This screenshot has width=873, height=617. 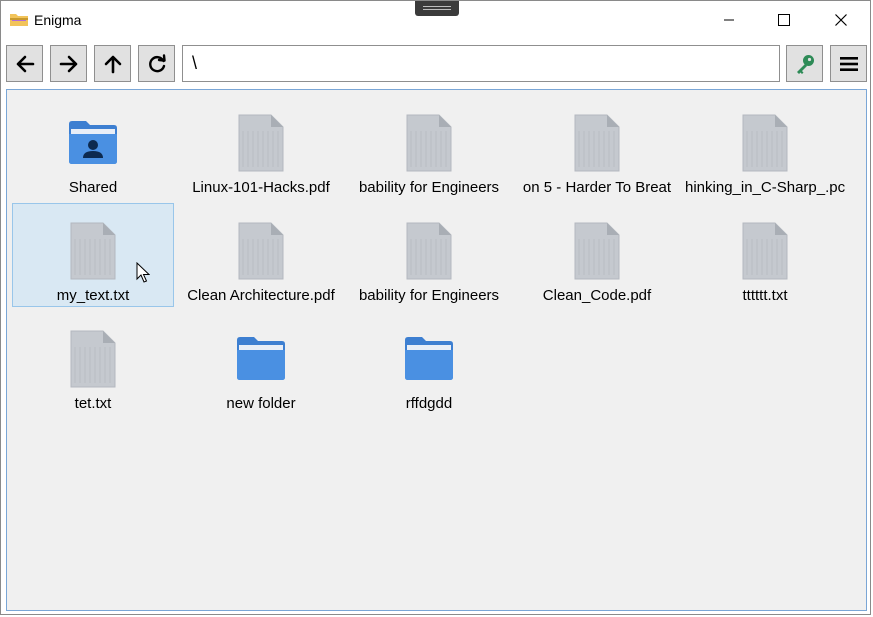 I want to click on refresh-icon, so click(x=157, y=62).